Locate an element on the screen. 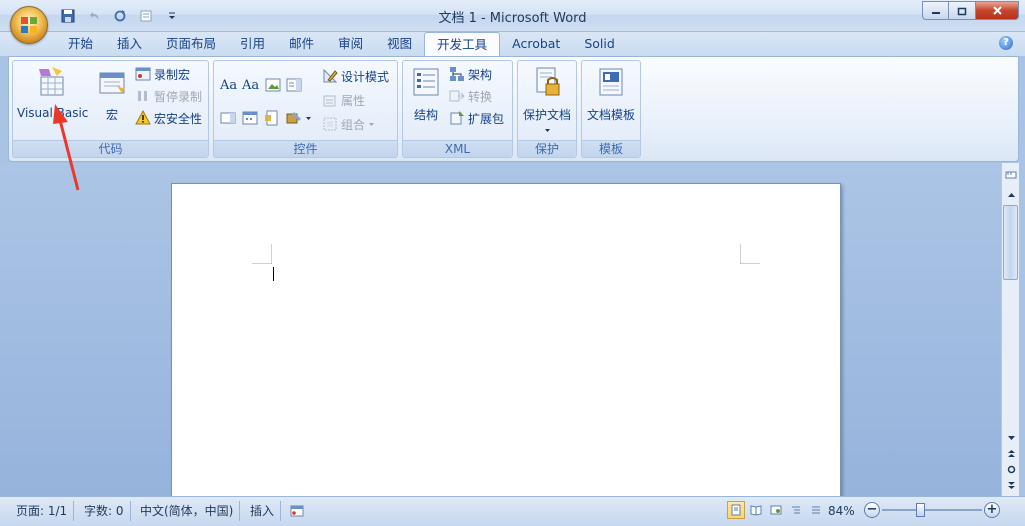 The height and width of the screenshot is (526, 1025). macro-security-button: 宏安全性 is located at coordinates (168, 118).